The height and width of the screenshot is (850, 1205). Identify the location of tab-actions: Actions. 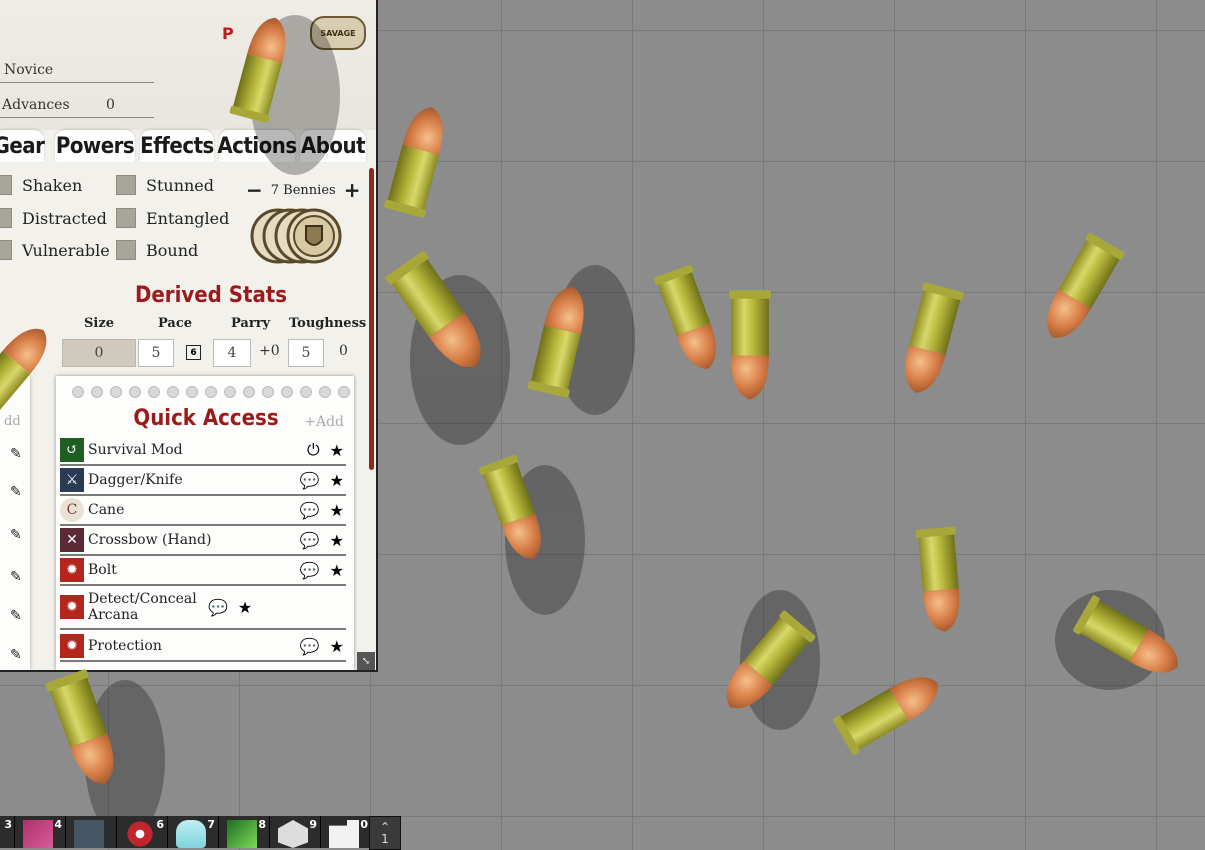
(257, 146).